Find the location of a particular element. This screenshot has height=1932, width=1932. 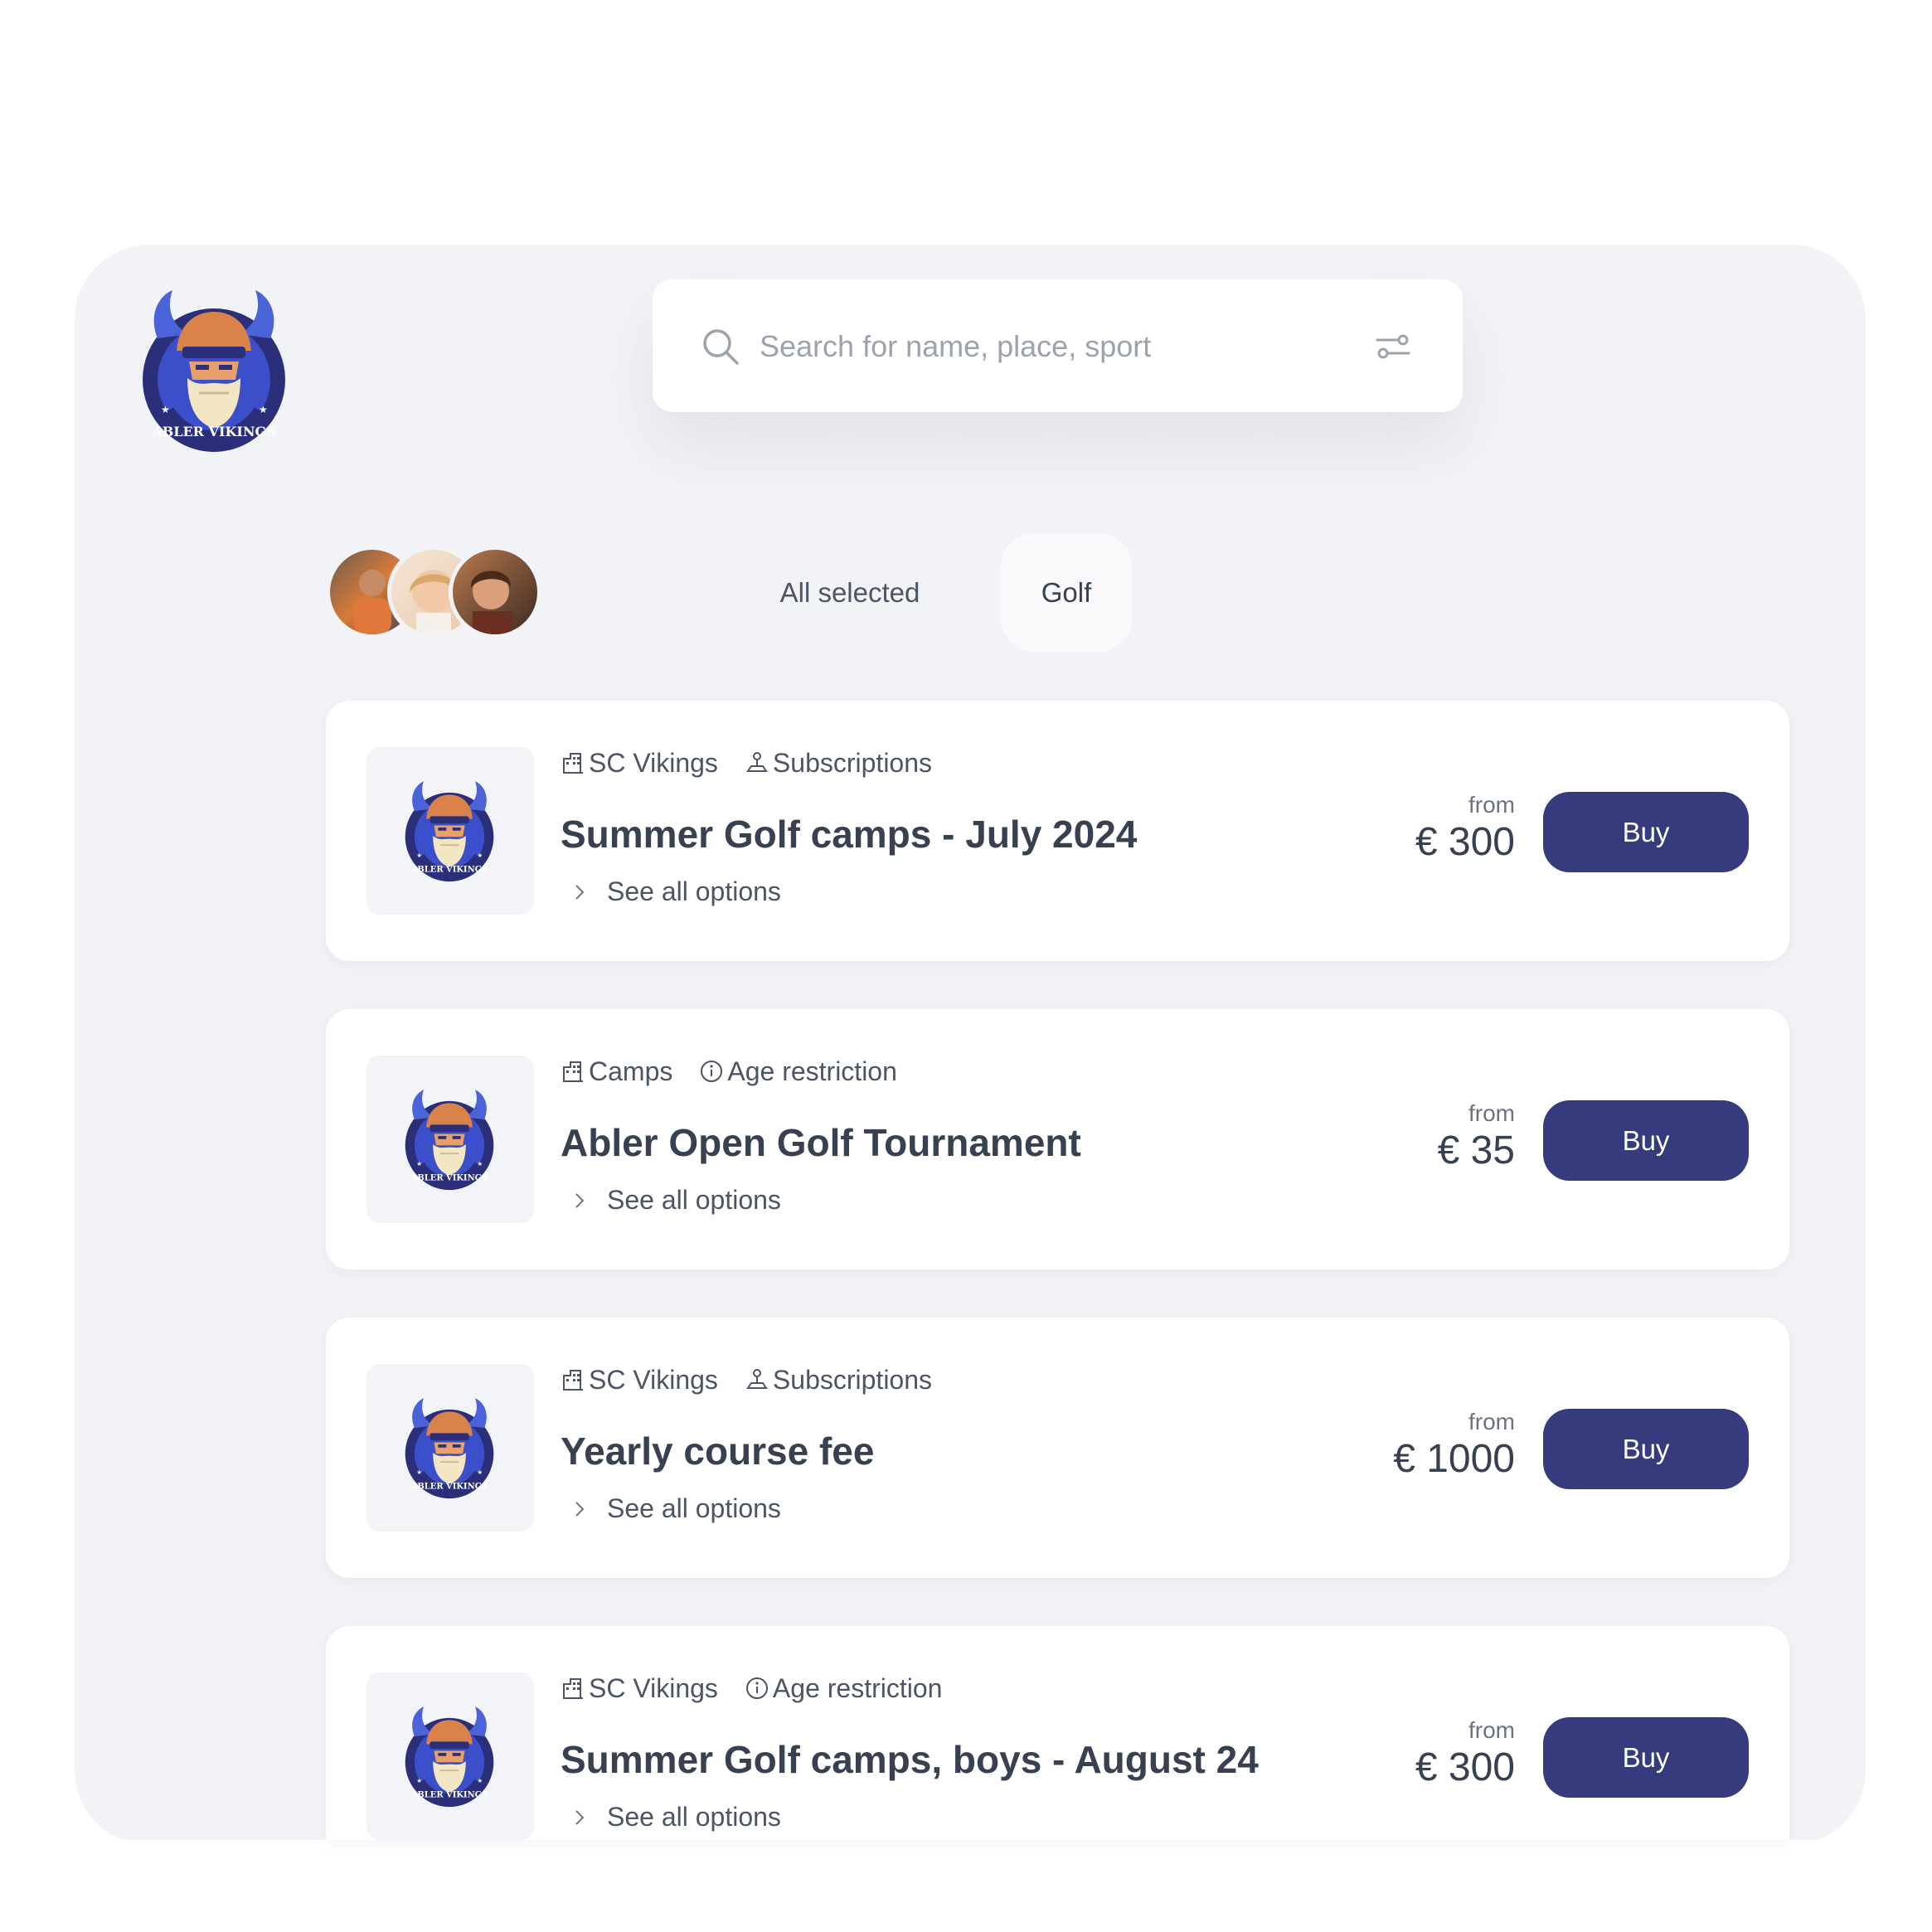

listing-title: Summer Golf camps - July 2024 is located at coordinates (849, 834).